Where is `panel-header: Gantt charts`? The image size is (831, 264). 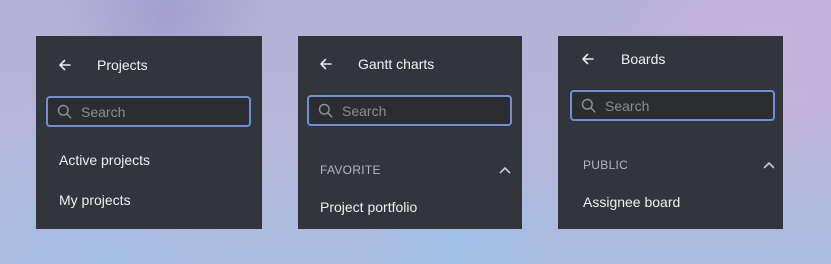 panel-header: Gantt charts is located at coordinates (410, 64).